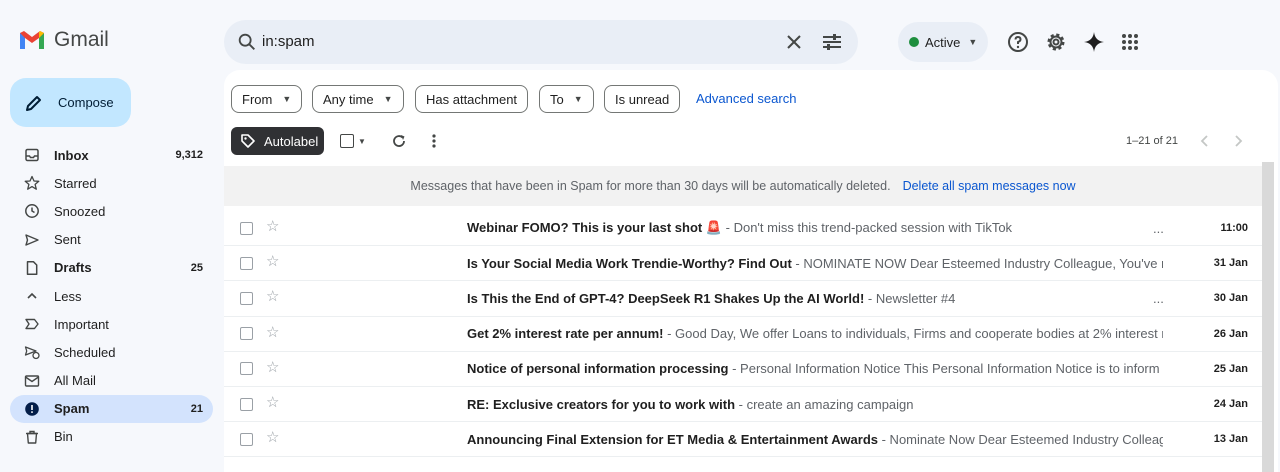  I want to click on select-dropdown: ▼, so click(362, 141).